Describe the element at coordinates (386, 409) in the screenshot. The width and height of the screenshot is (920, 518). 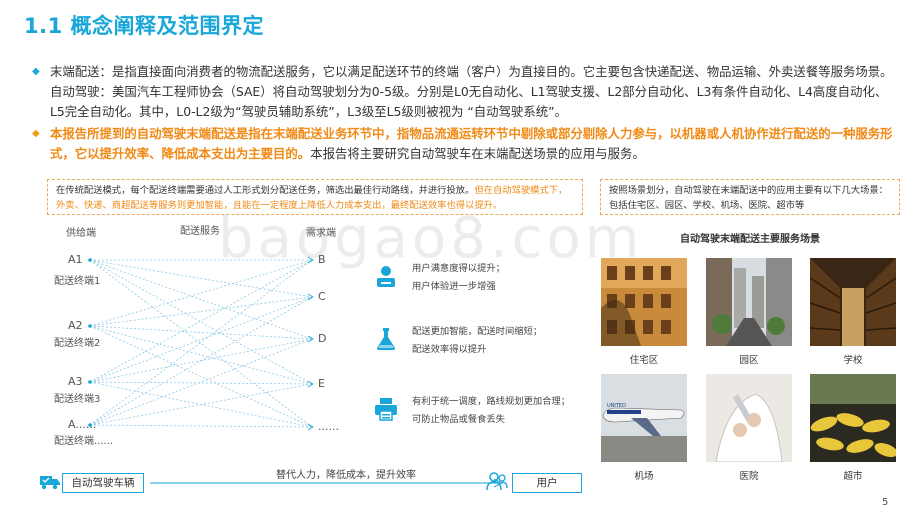
I see `printer-icon` at that location.